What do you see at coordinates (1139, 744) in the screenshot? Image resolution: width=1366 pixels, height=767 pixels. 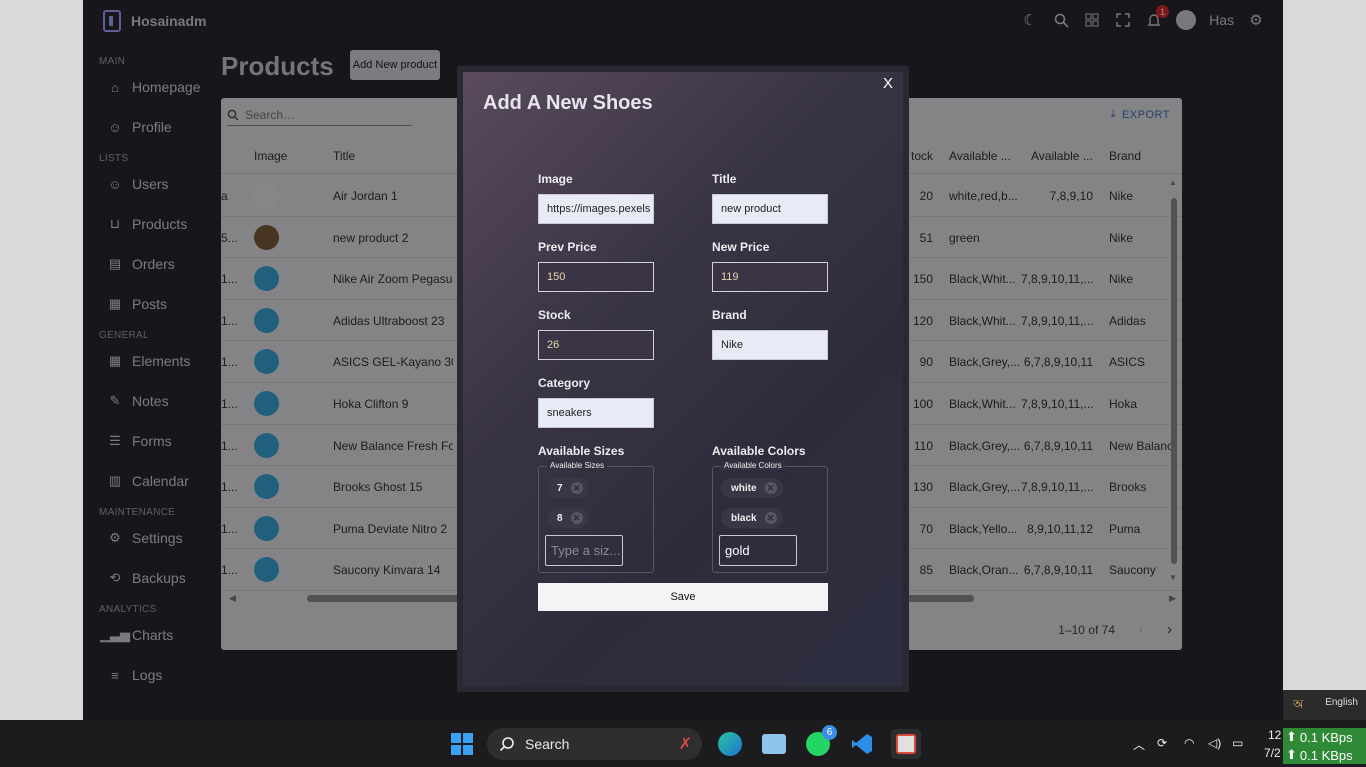 I see `tray-chevron-icon: ︿` at bounding box center [1139, 744].